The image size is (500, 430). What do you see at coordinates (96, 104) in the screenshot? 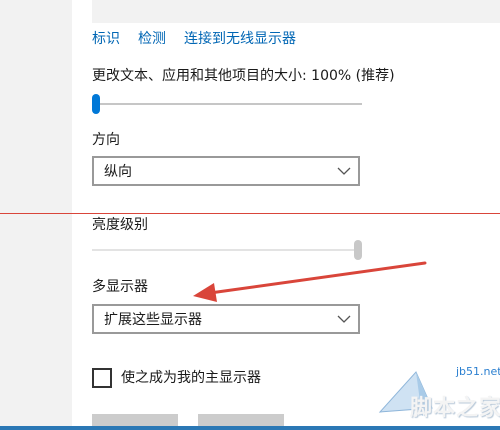
I see `scale-slider-thumb` at bounding box center [96, 104].